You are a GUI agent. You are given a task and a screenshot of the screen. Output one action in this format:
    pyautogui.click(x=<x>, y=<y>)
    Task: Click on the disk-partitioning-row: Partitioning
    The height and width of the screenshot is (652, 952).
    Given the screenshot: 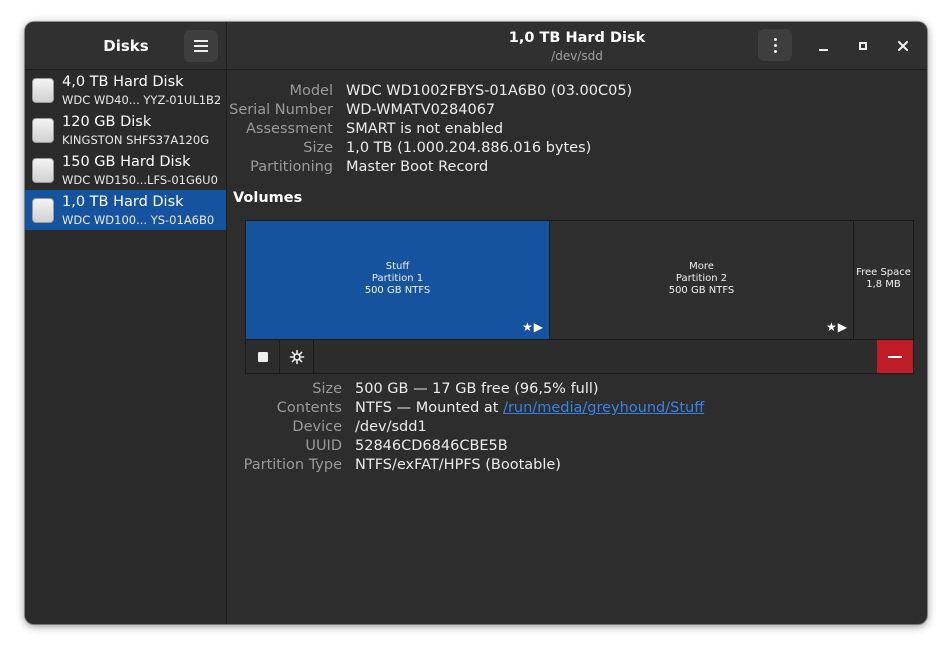 What is the action you would take?
    pyautogui.click(x=179, y=168)
    